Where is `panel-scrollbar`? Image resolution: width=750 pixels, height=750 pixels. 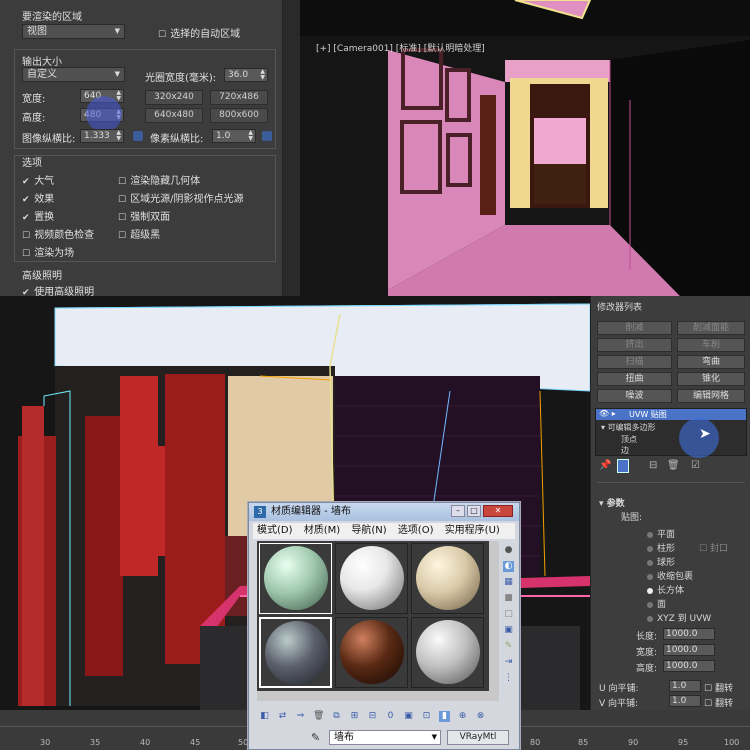
panel-scrollbar is located at coordinates (291, 148).